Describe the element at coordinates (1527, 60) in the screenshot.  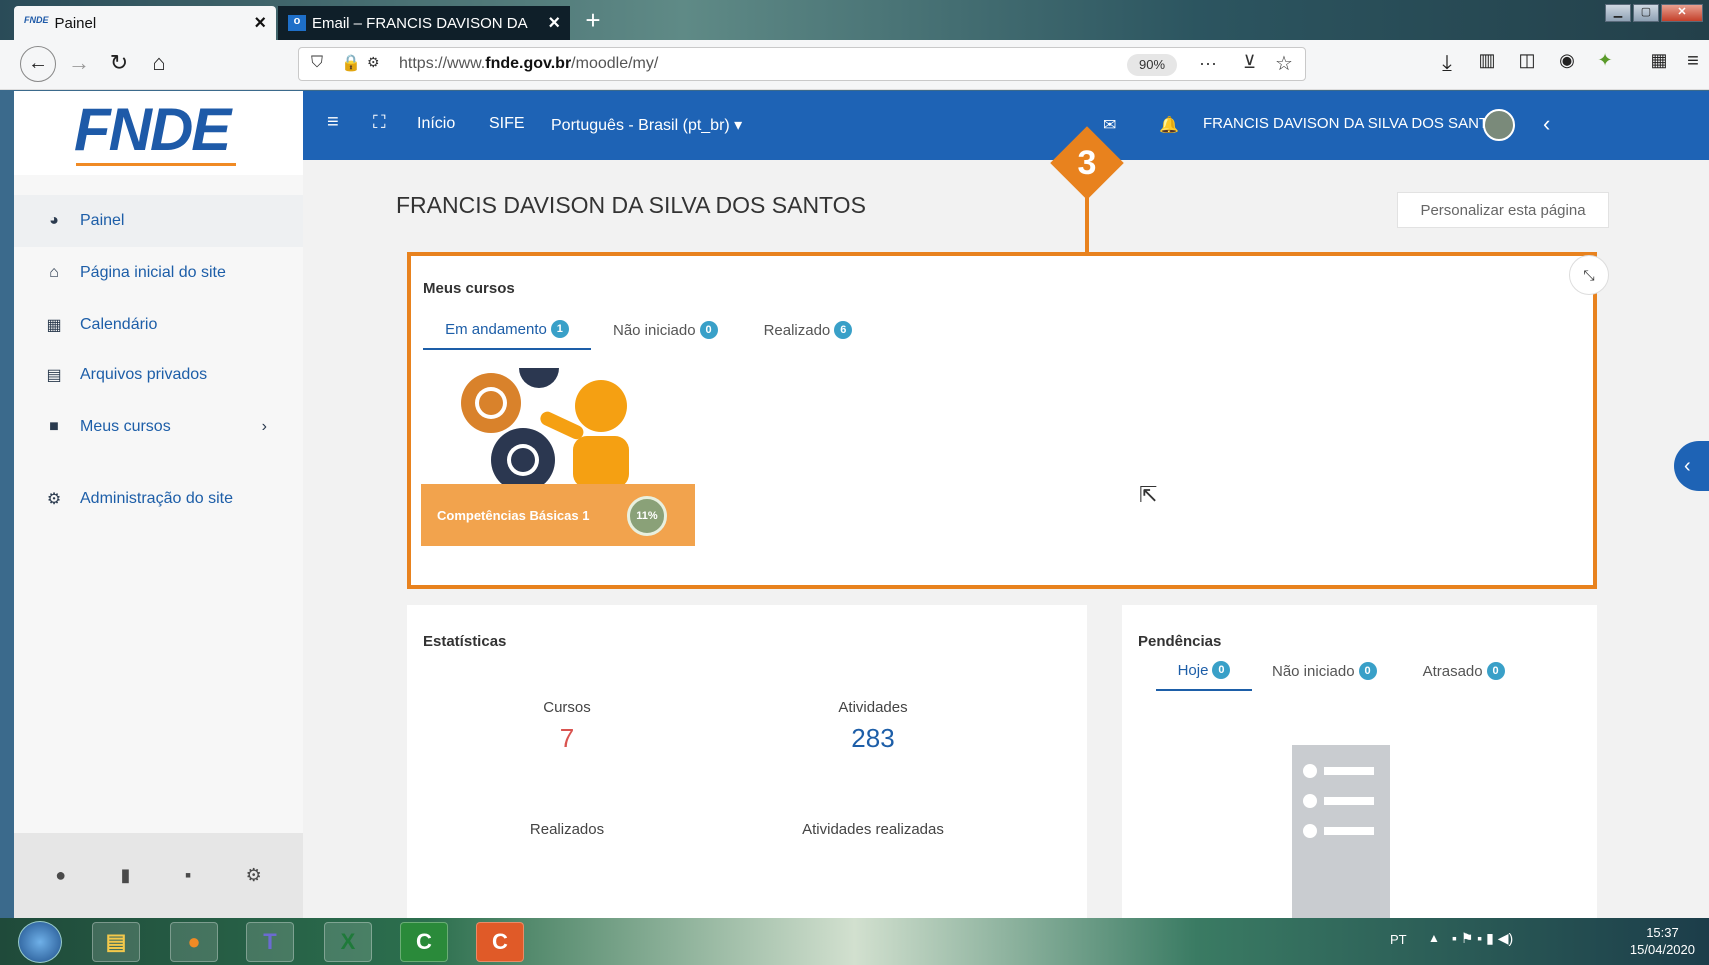
I see `sidebar-icon: ◫` at that location.